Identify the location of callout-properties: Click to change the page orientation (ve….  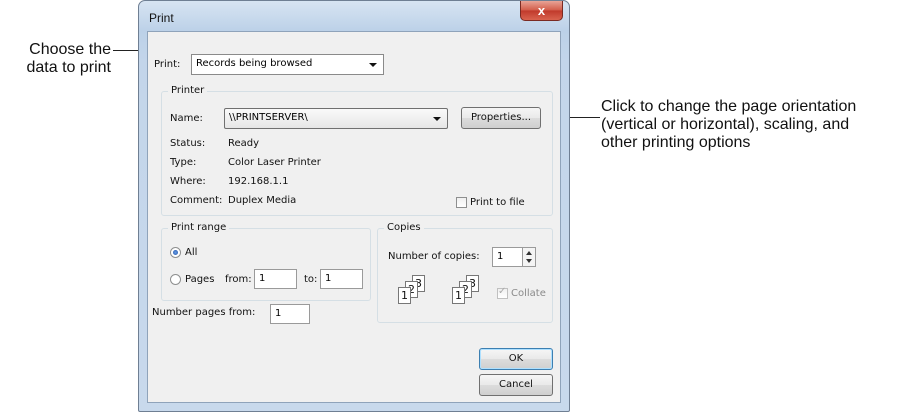
(757, 125).